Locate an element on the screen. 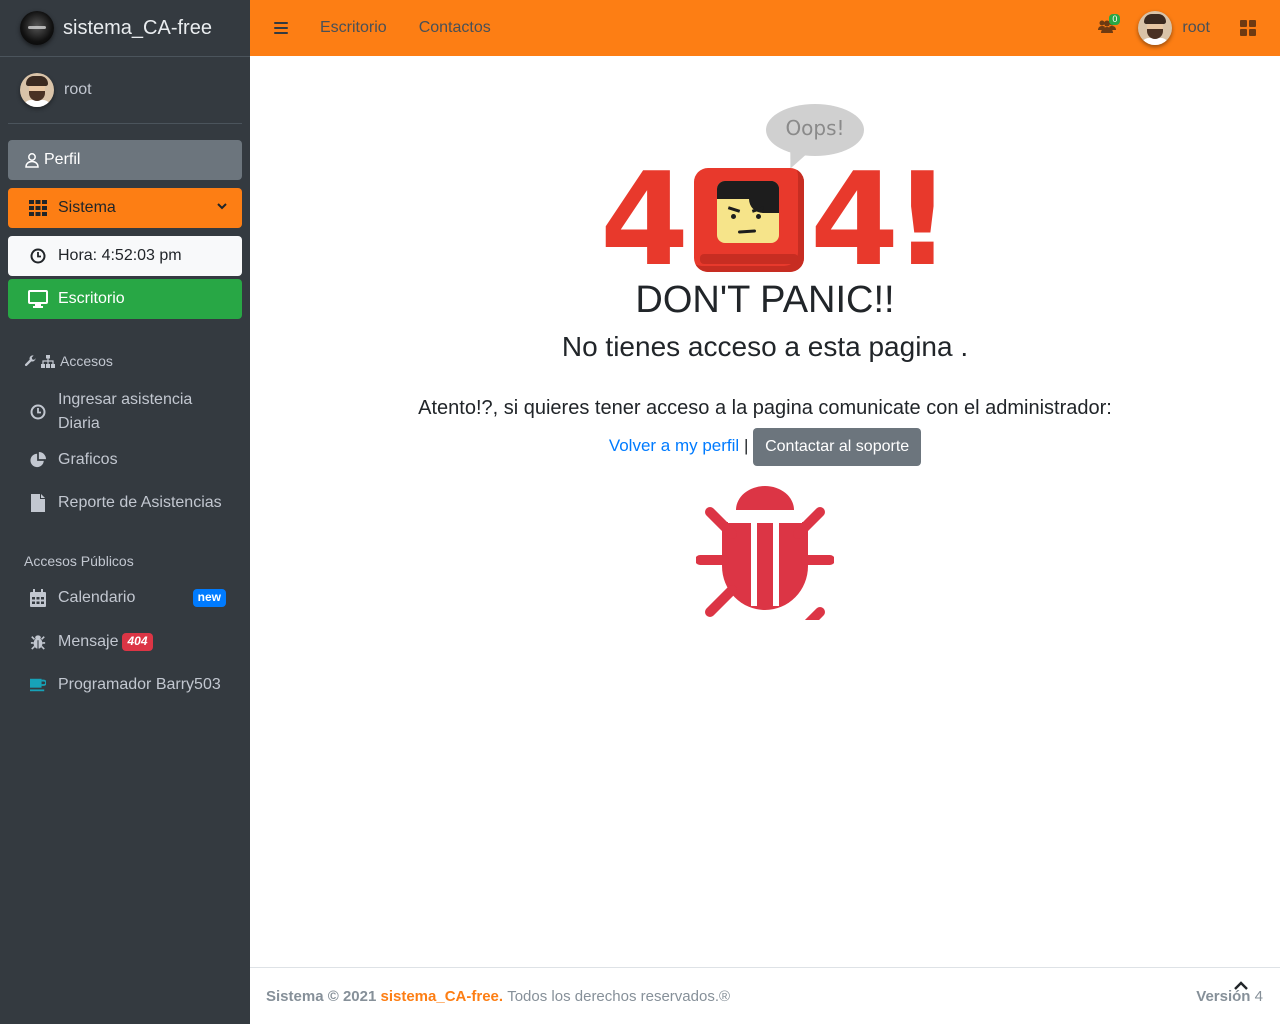 The image size is (1280, 1024). wrench-icon is located at coordinates (30, 361).